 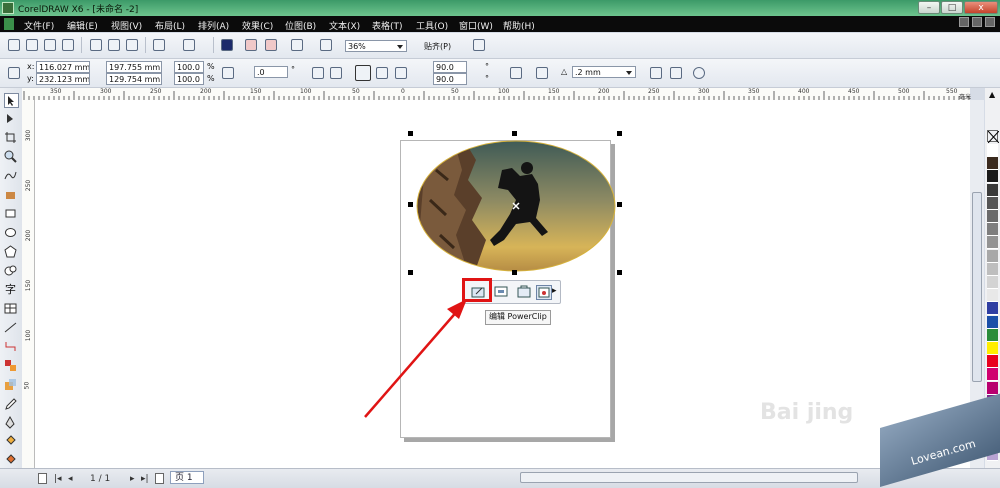 What do you see at coordinates (300, 25) in the screenshot?
I see `menu-bitmaps: 位图(B)` at bounding box center [300, 25].